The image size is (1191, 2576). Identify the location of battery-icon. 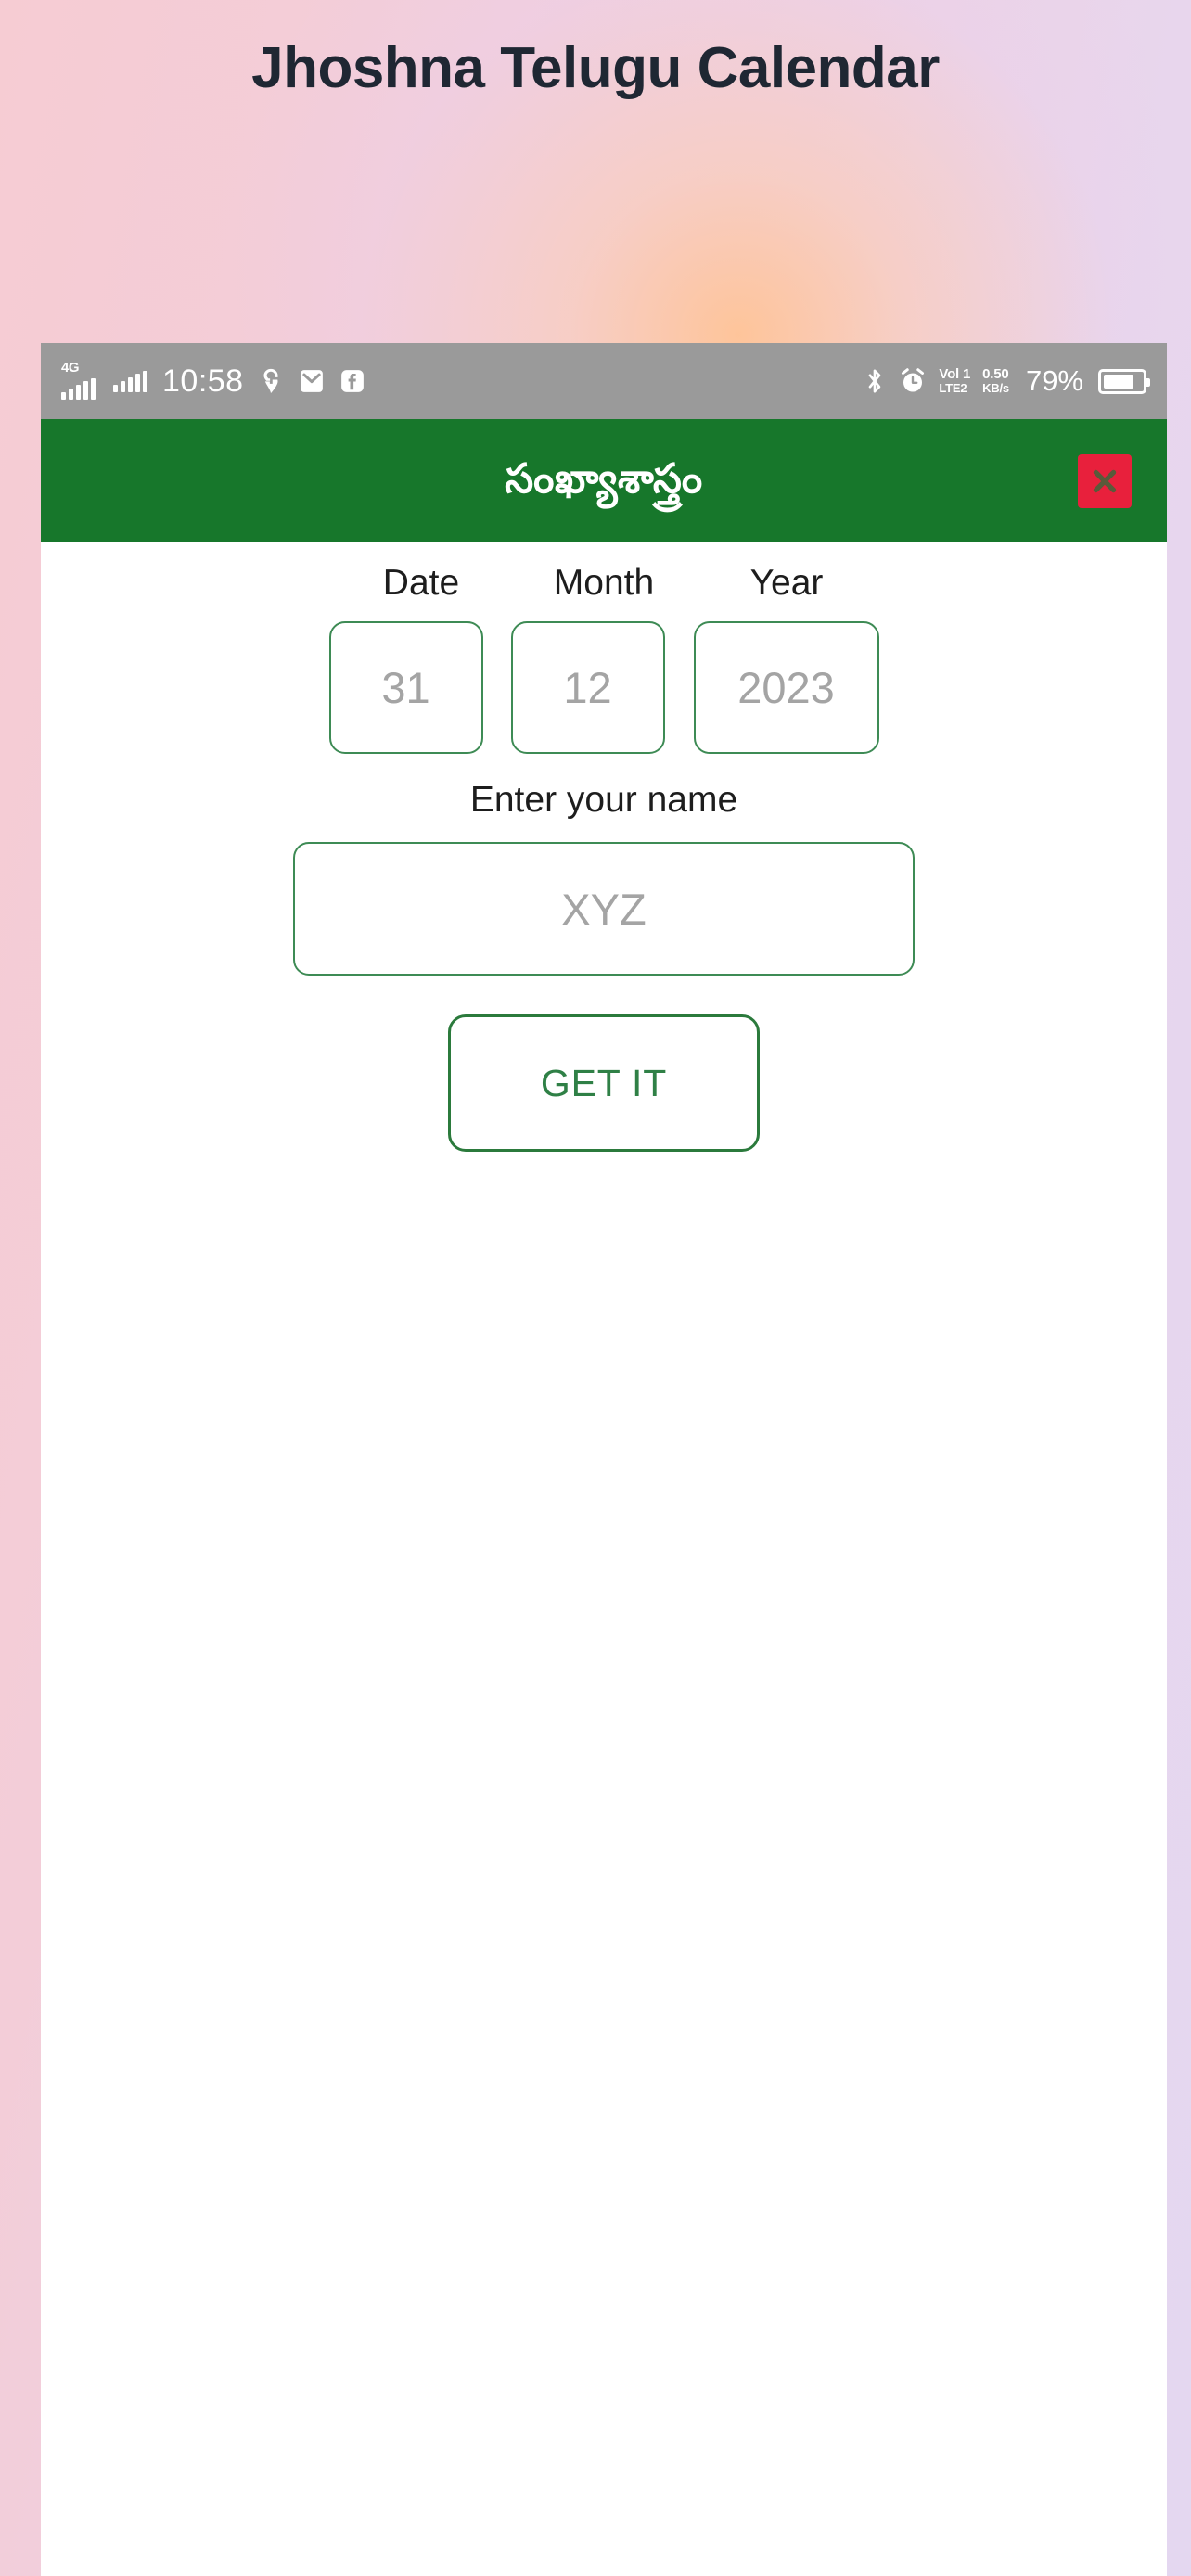
(1124, 381).